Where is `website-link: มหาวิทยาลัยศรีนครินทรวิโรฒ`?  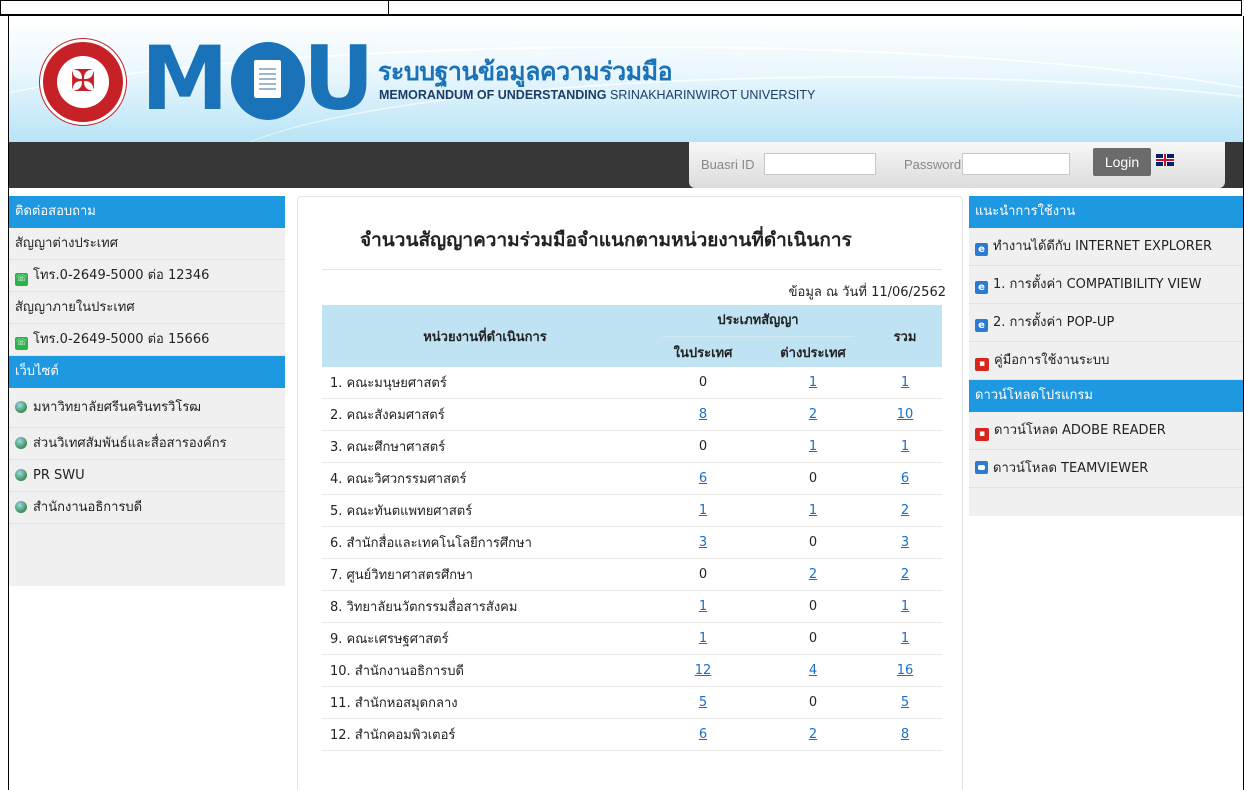
website-link: มหาวิทยาลัยศรีนครินทรวิโรฒ is located at coordinates (147, 408).